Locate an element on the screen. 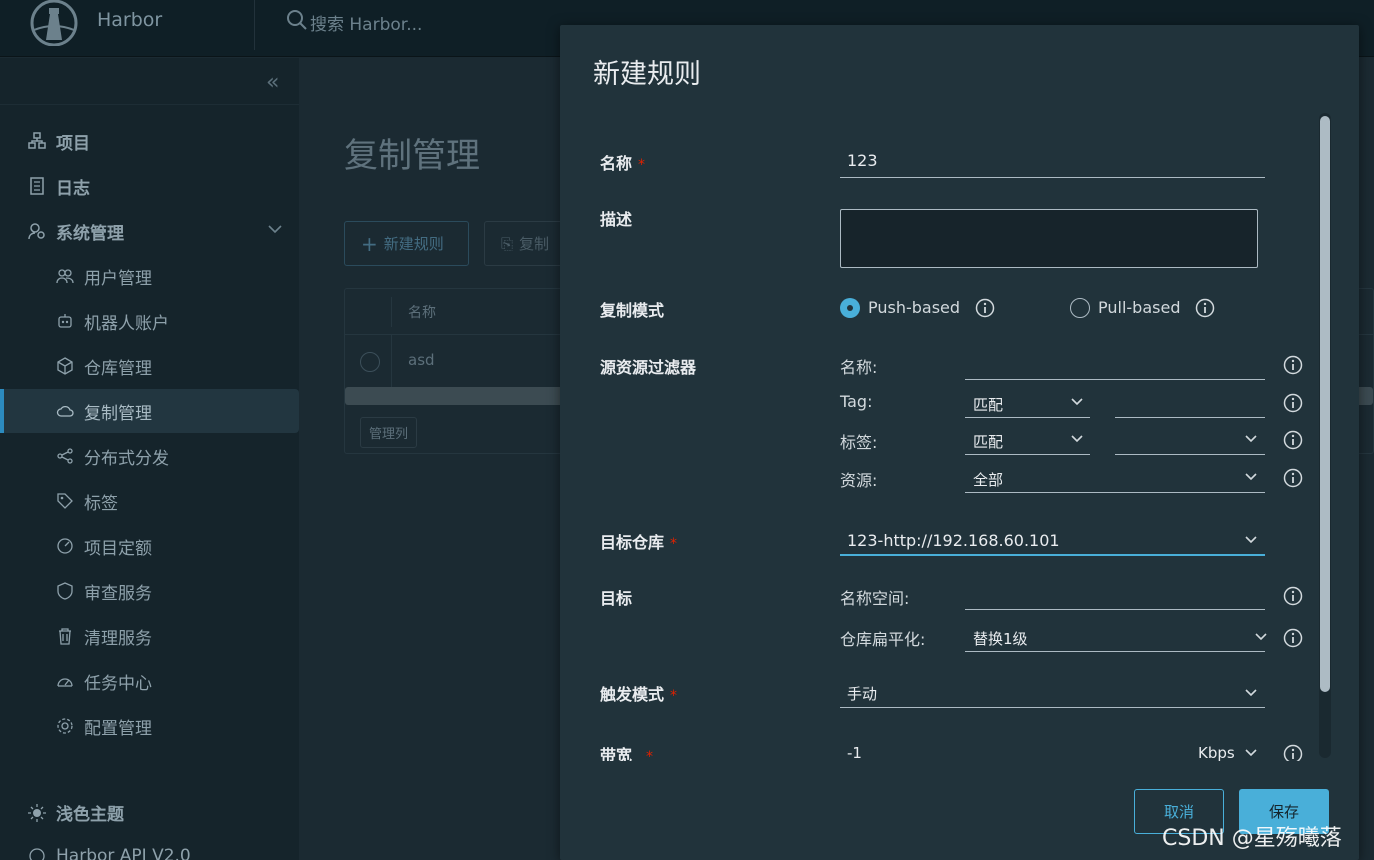  sidebar-item-registries: 仓库管理 is located at coordinates (149, 366).